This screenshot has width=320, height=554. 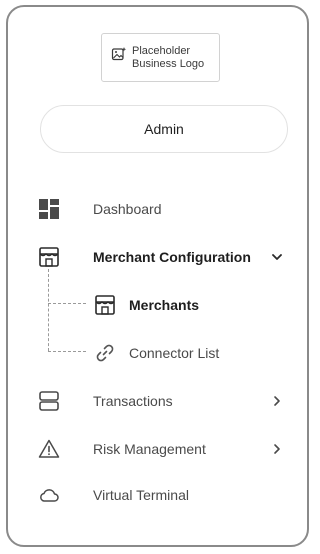 What do you see at coordinates (127, 209) in the screenshot?
I see `nav-label-dashboard: Dashboard` at bounding box center [127, 209].